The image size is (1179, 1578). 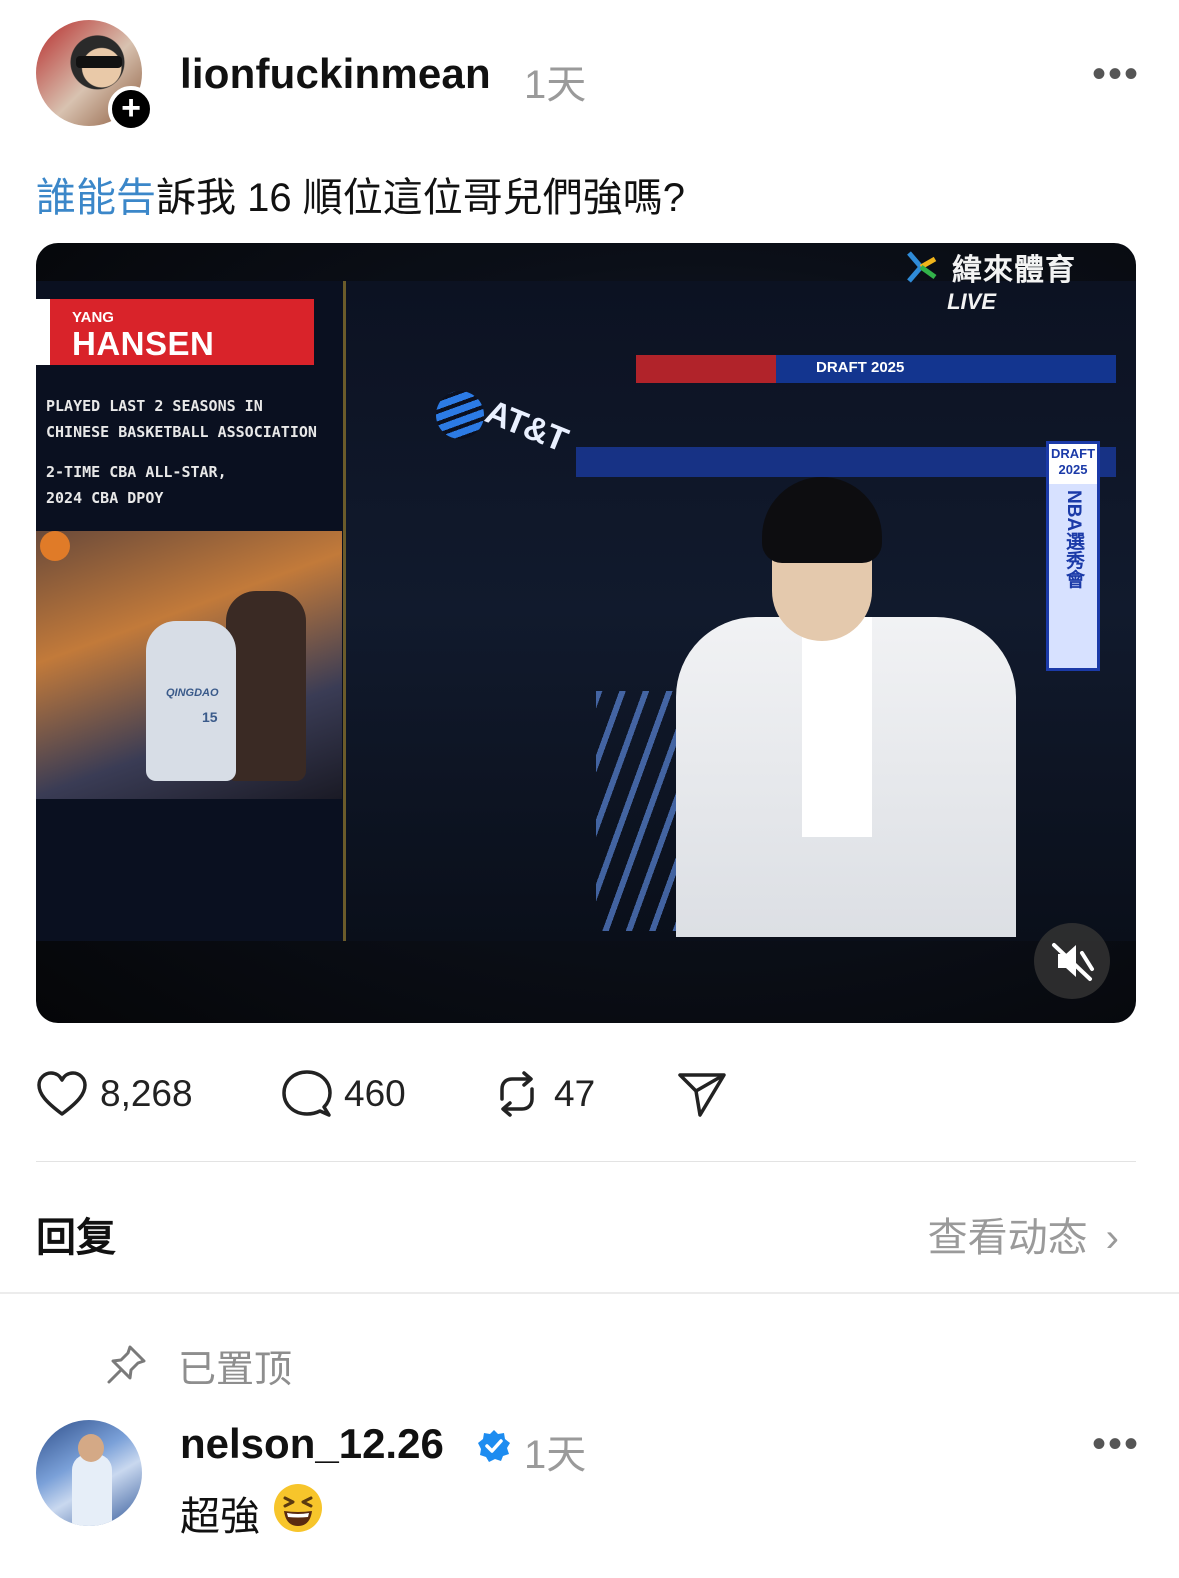 I want to click on draft-prospect, so click(x=846, y=707).